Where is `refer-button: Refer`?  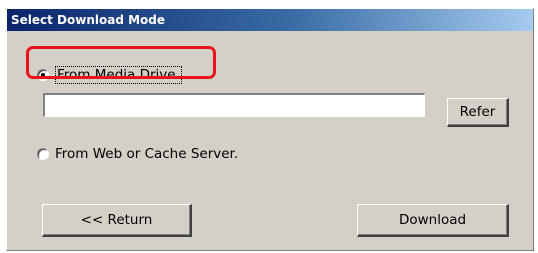 refer-button: Refer is located at coordinates (478, 112).